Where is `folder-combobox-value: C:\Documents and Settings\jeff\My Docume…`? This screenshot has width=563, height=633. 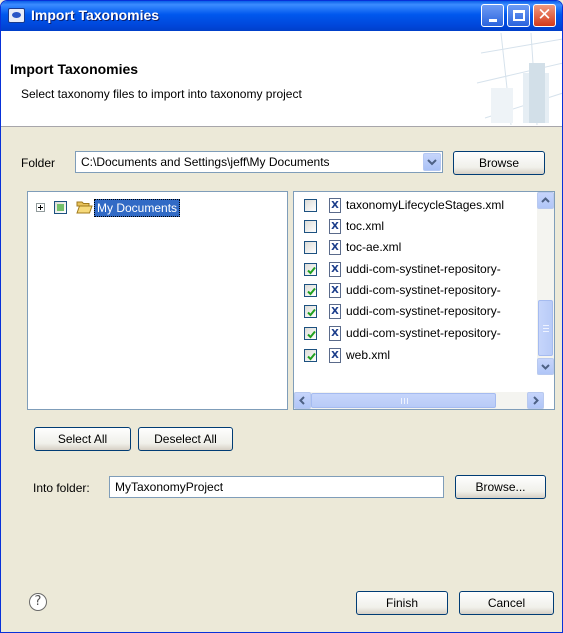
folder-combobox-value: C:\Documents and Settings\jeff\My Docume… is located at coordinates (205, 162).